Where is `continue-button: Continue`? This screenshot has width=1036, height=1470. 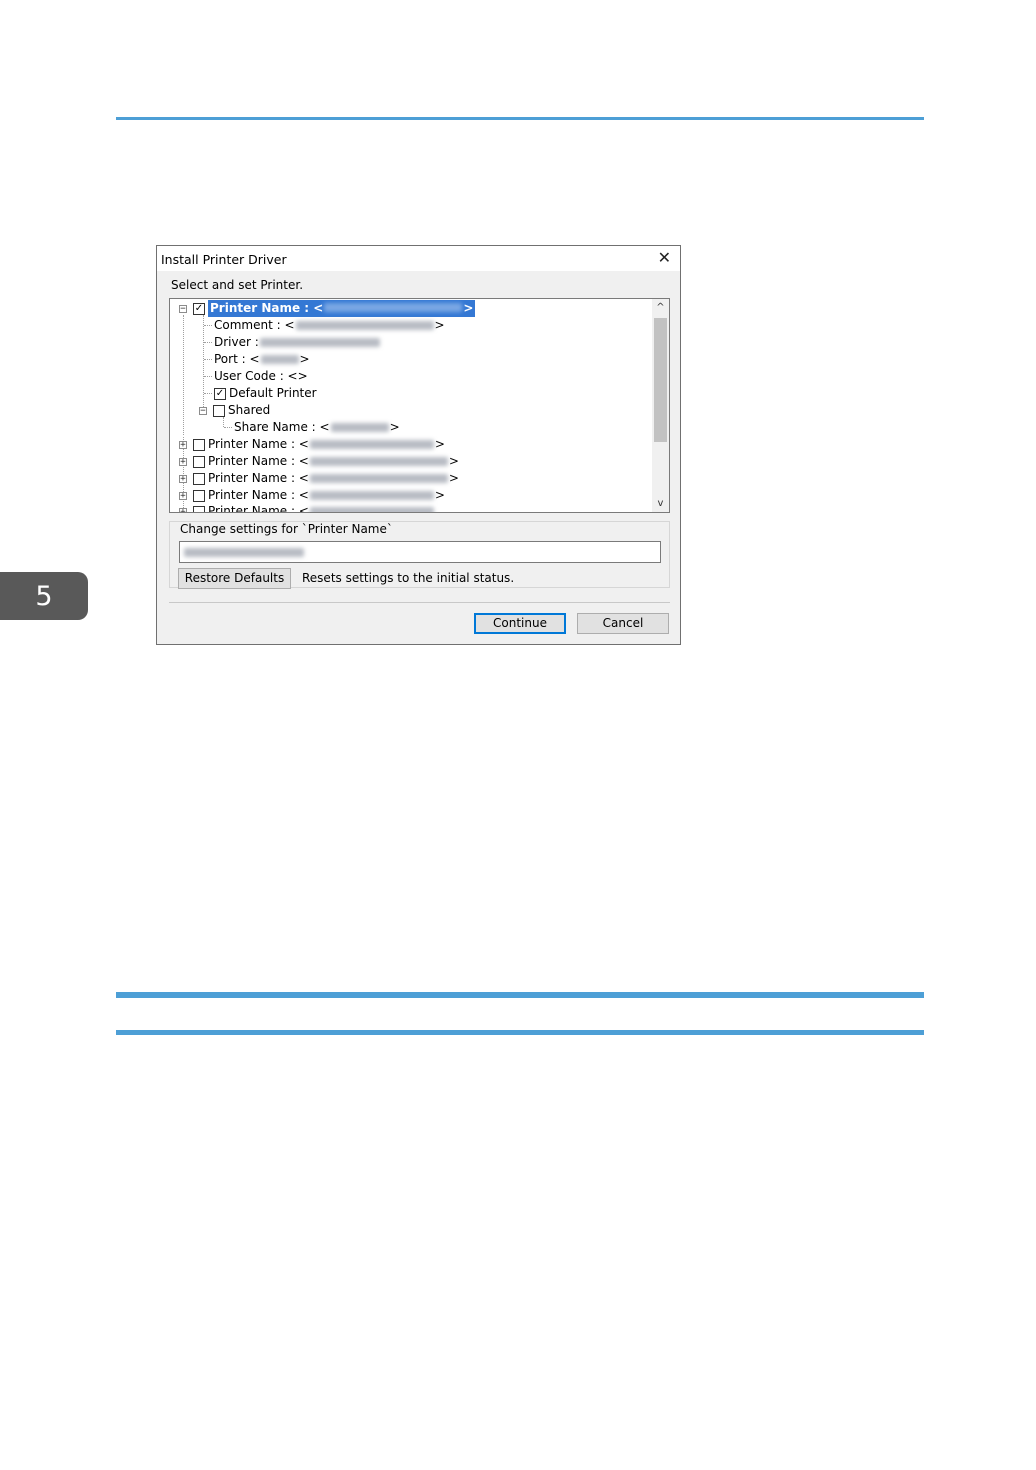
continue-button: Continue is located at coordinates (520, 623).